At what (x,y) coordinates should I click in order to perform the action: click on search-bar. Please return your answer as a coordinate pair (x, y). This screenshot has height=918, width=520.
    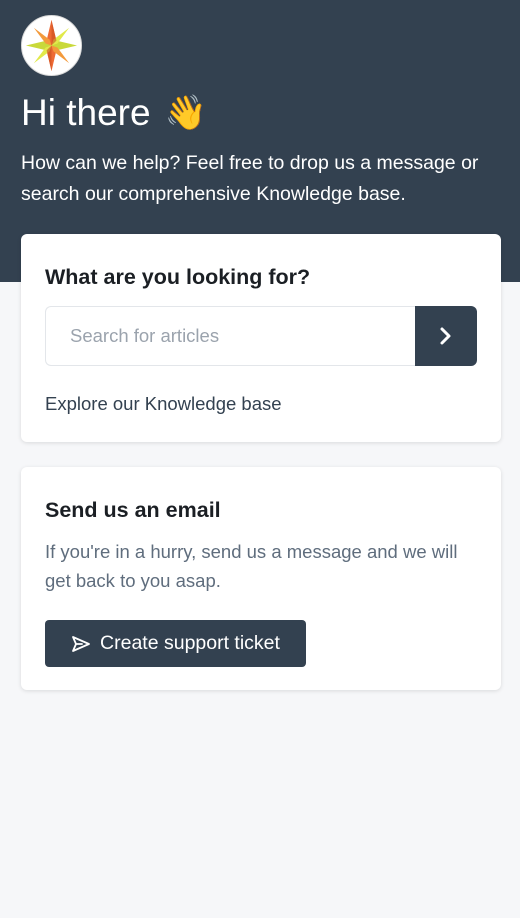
    Looking at the image, I should click on (261, 336).